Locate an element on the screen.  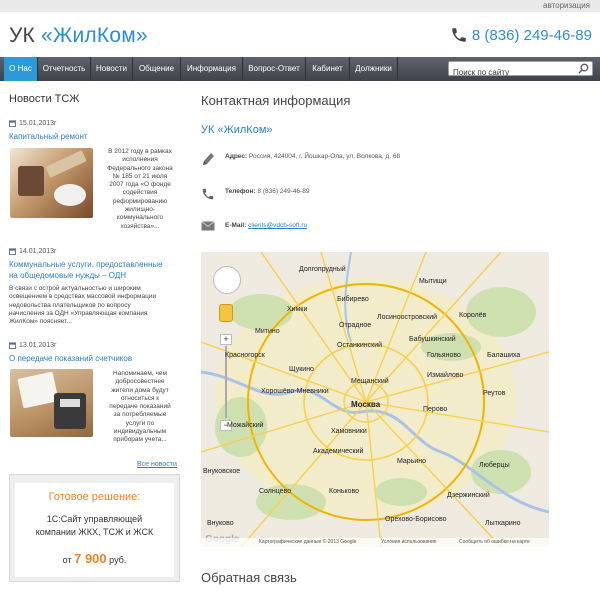
search-input is located at coordinates (512, 72).